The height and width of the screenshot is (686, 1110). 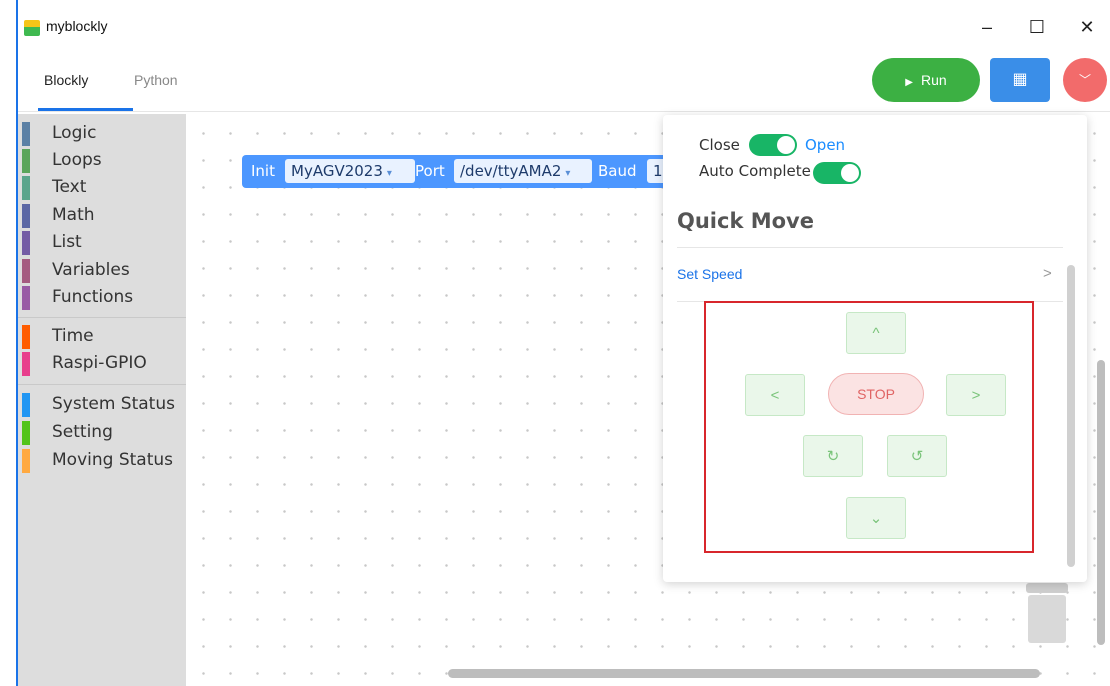 I want to click on panel-scrollbar, so click(x=1071, y=416).